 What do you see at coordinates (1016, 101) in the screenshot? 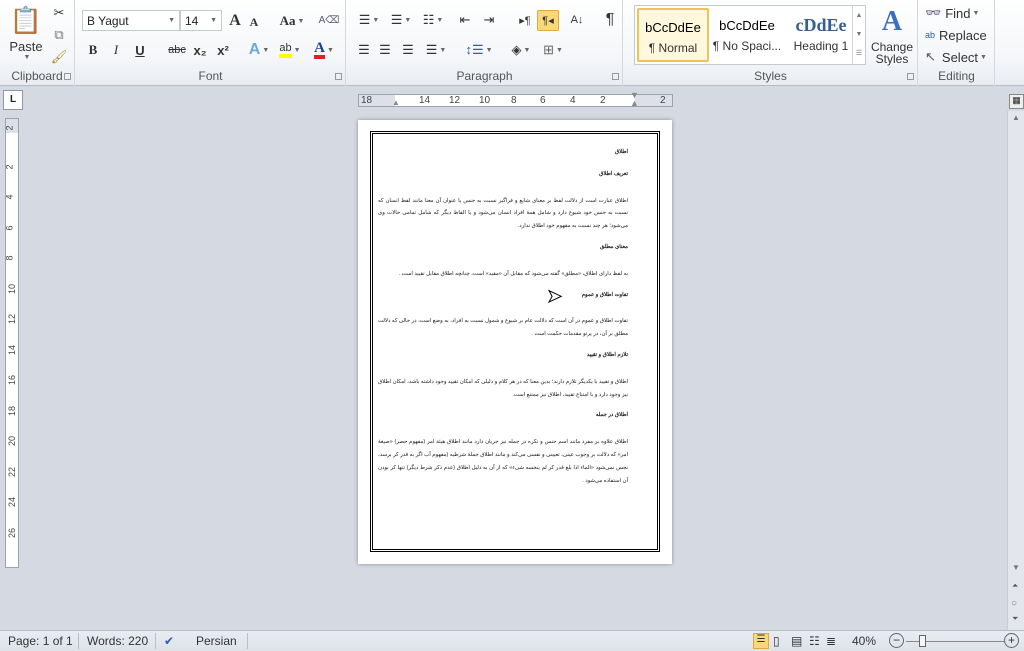
I see `view-ruler-icon: ▦` at bounding box center [1016, 101].